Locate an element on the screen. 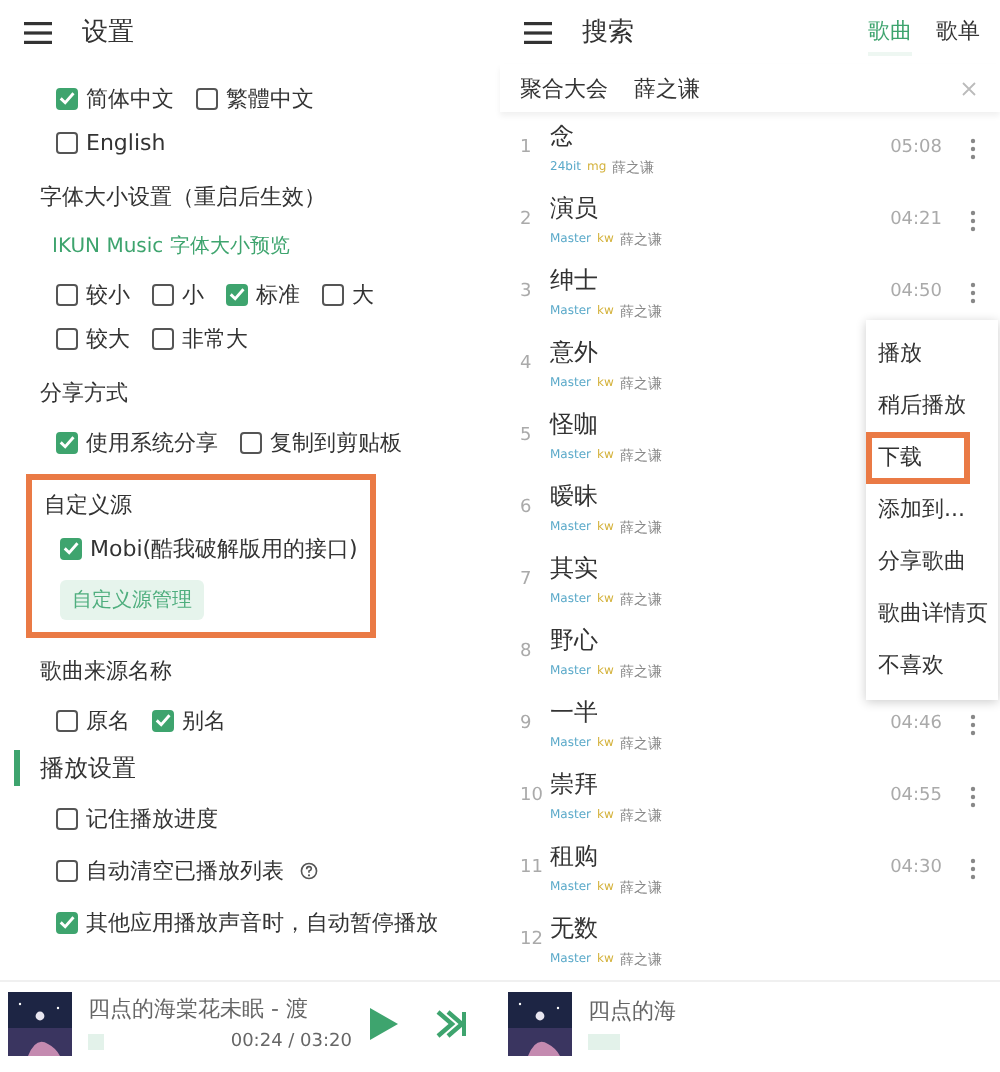 This screenshot has width=1000, height=1072. song-title: 绅士 is located at coordinates (720, 280).